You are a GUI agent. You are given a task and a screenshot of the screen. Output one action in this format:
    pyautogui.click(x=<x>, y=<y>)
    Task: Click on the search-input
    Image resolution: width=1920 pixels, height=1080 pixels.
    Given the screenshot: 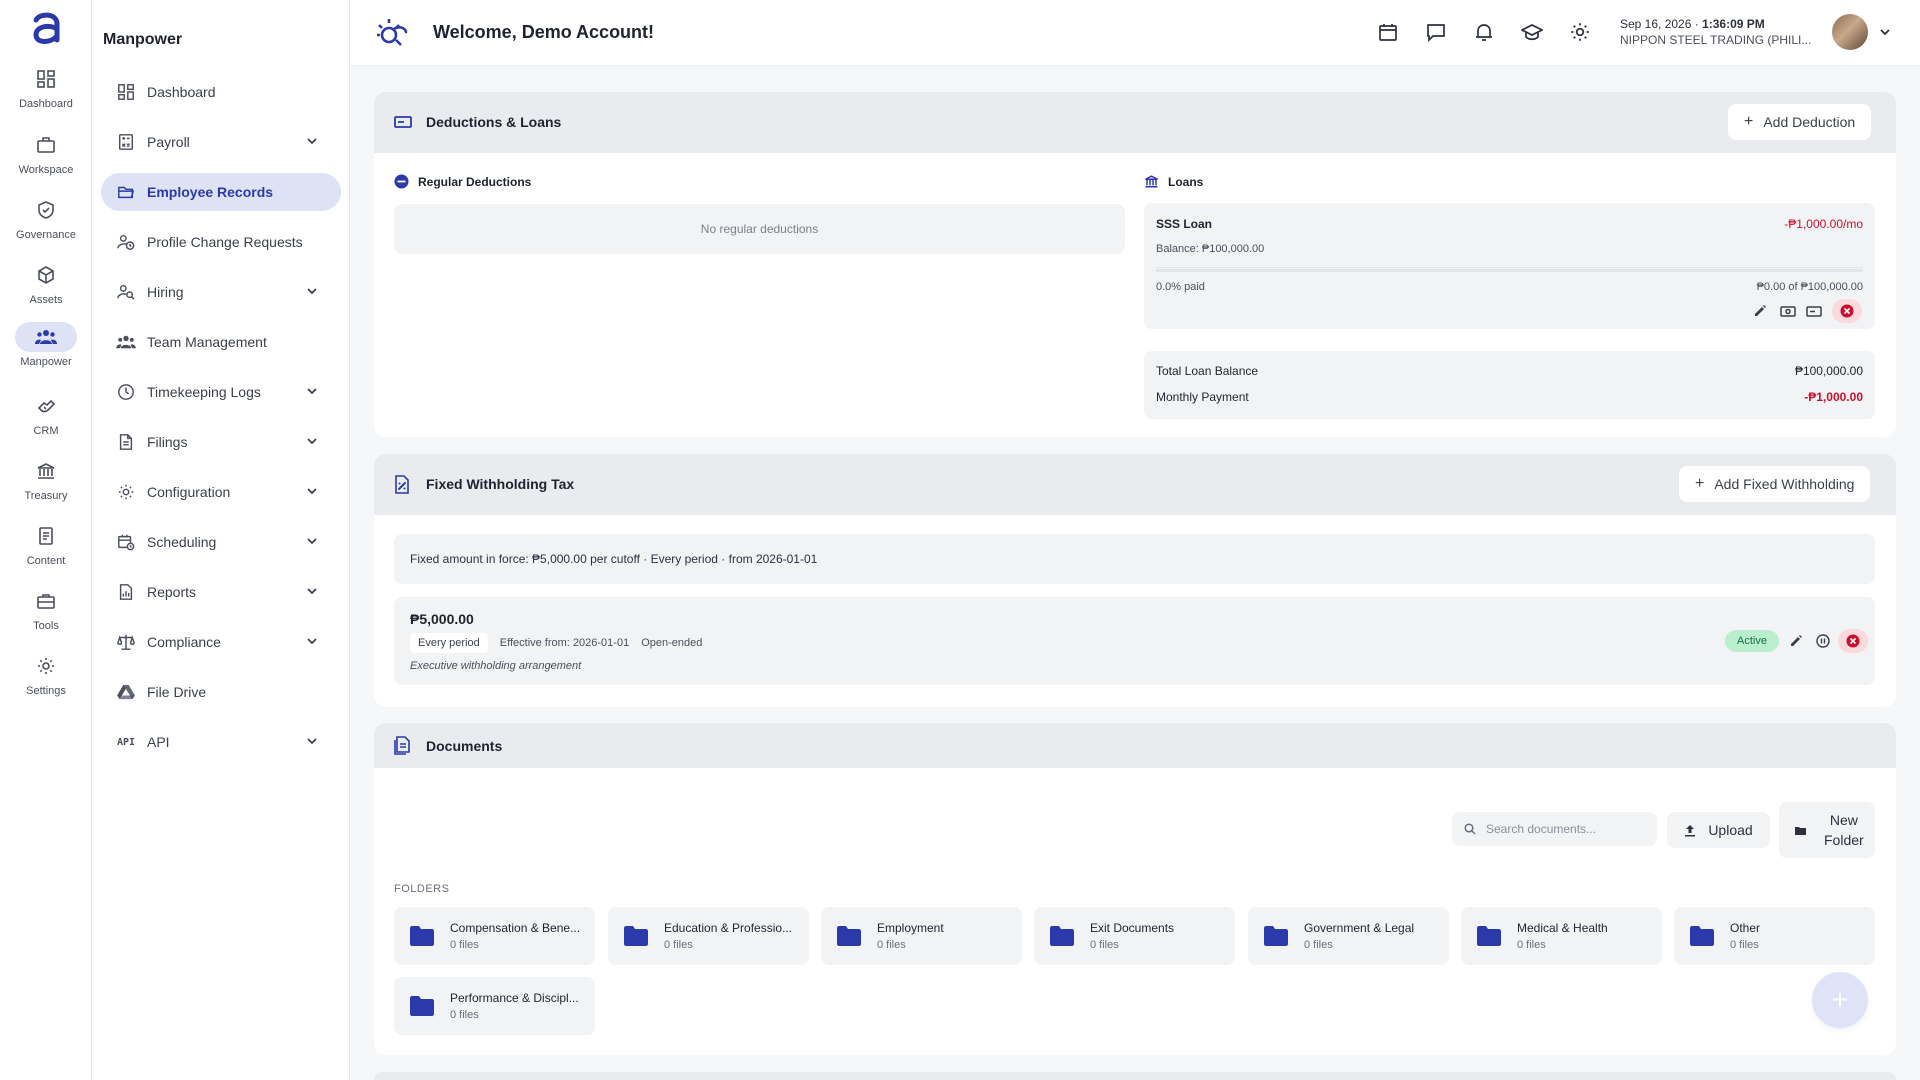 What is the action you would take?
    pyautogui.click(x=1566, y=829)
    